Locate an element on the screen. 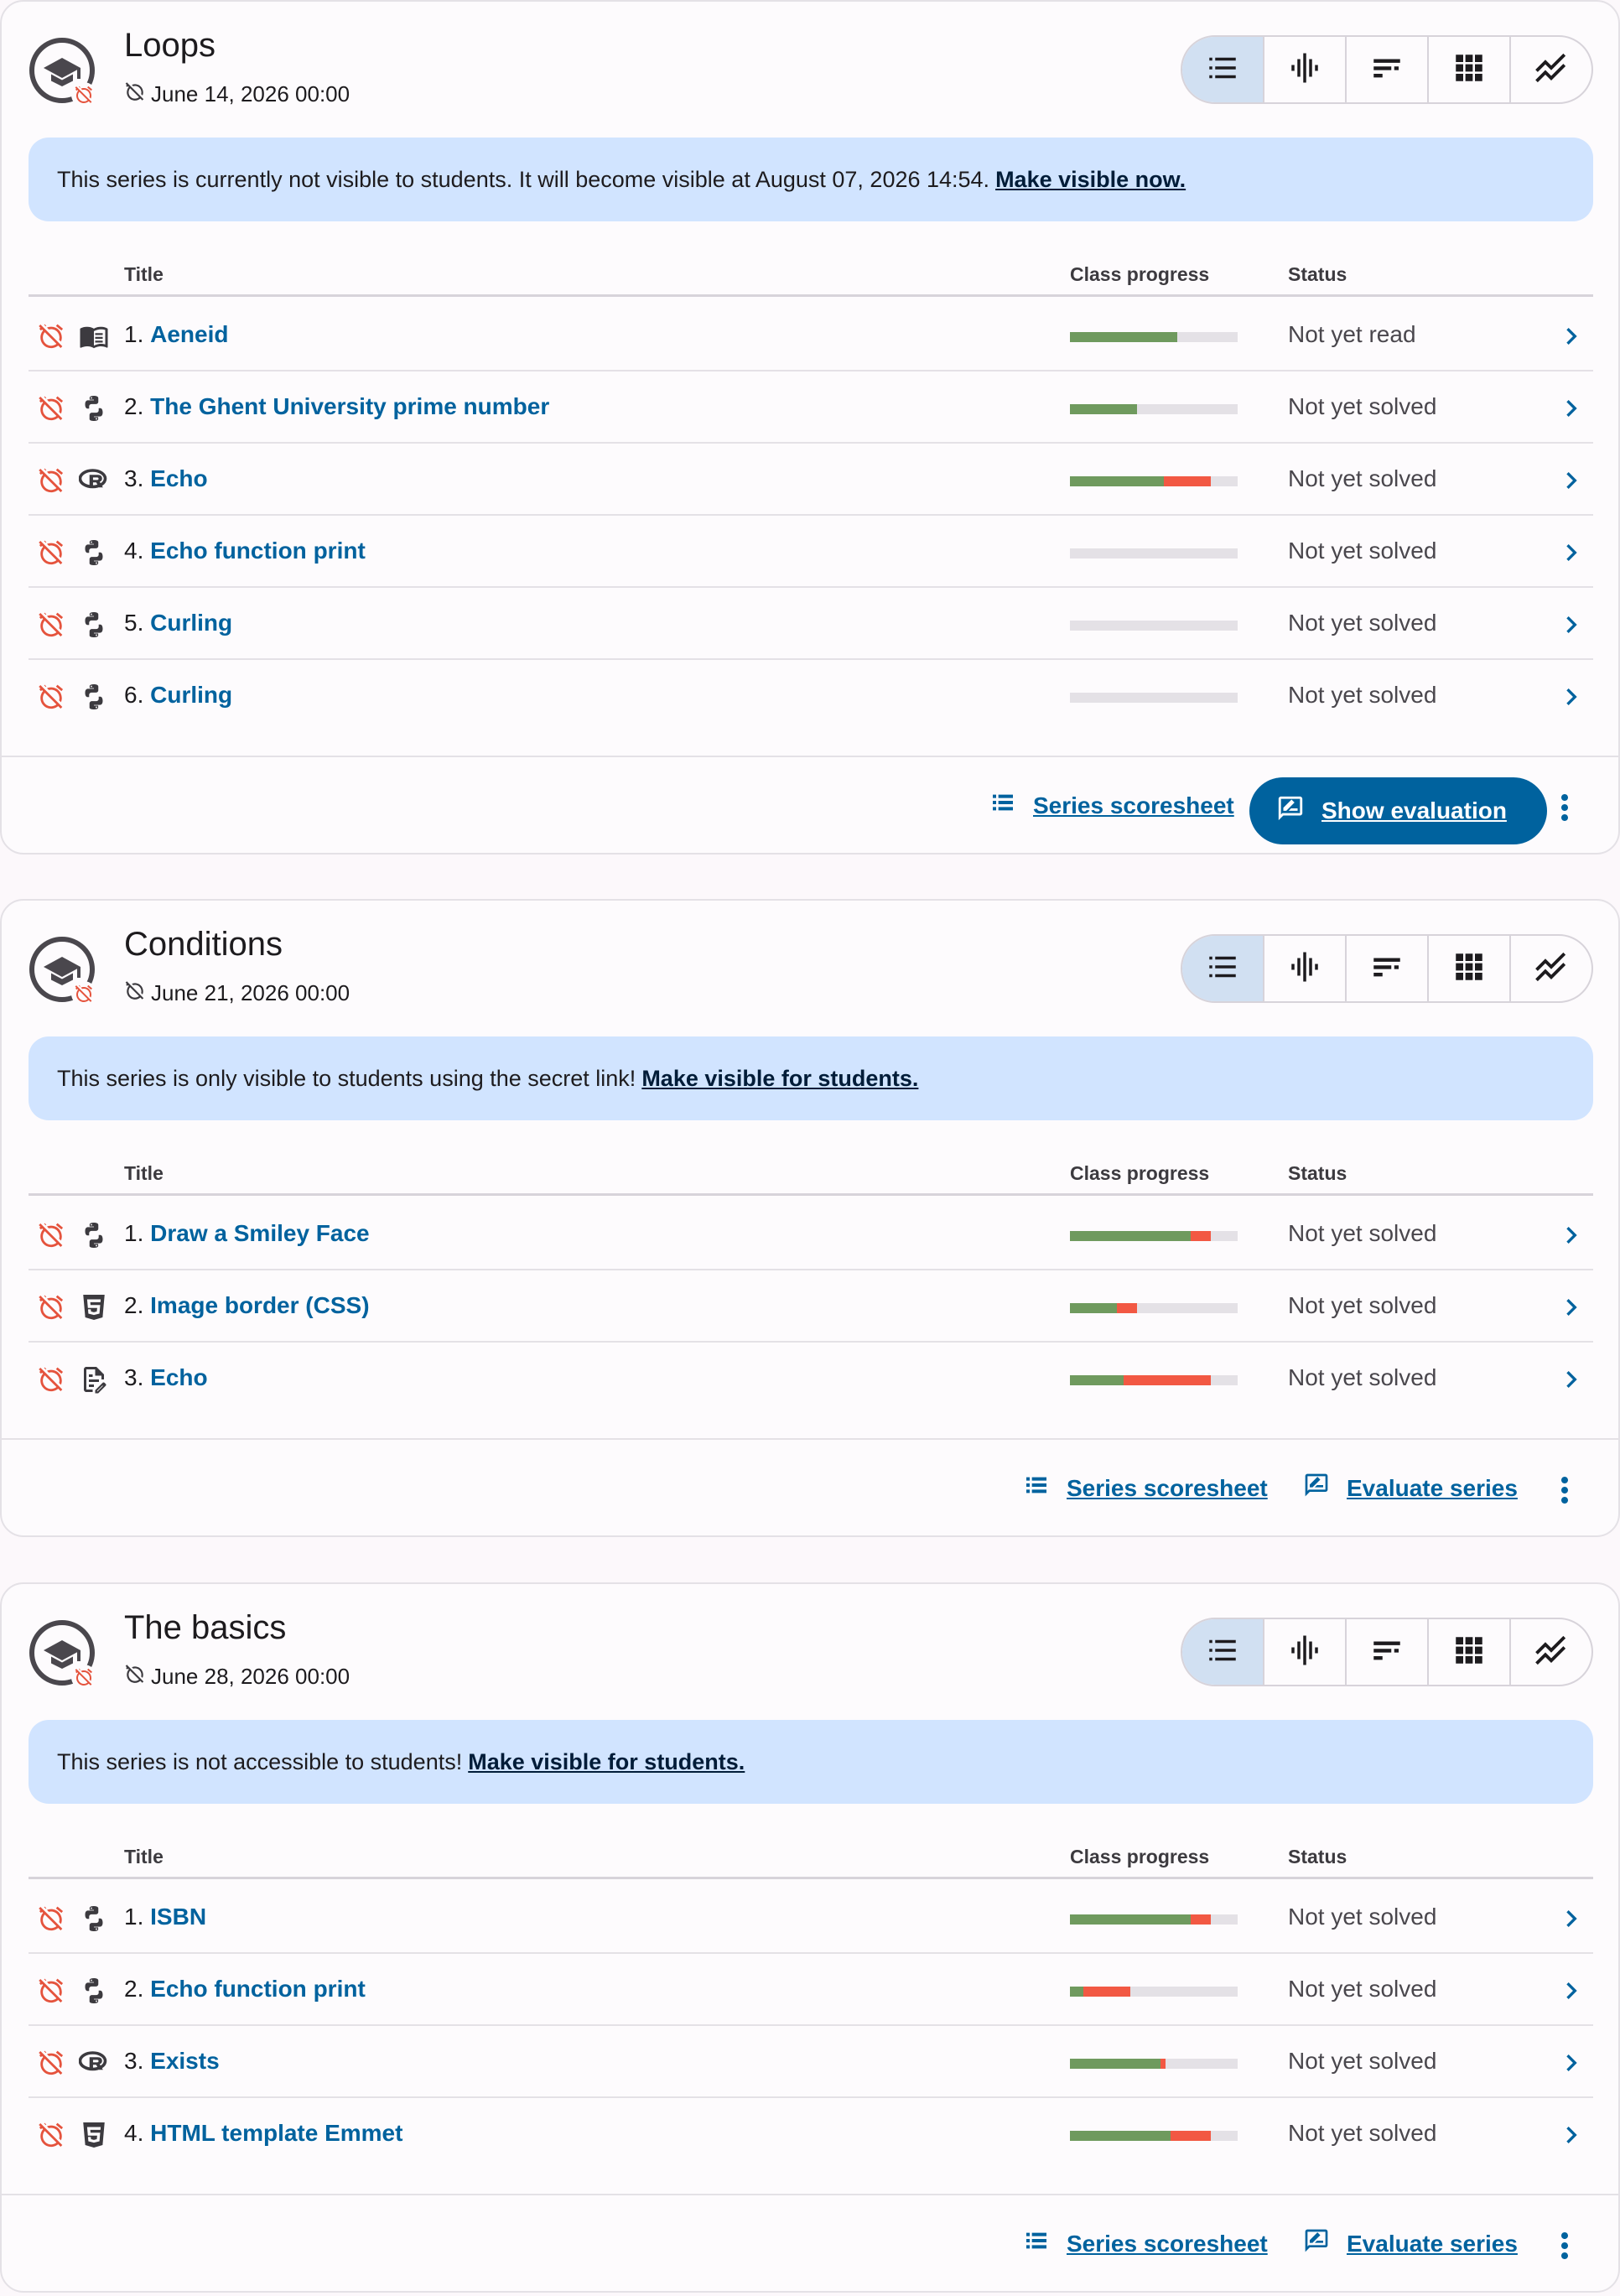  series-title: The basics is located at coordinates (205, 1628).